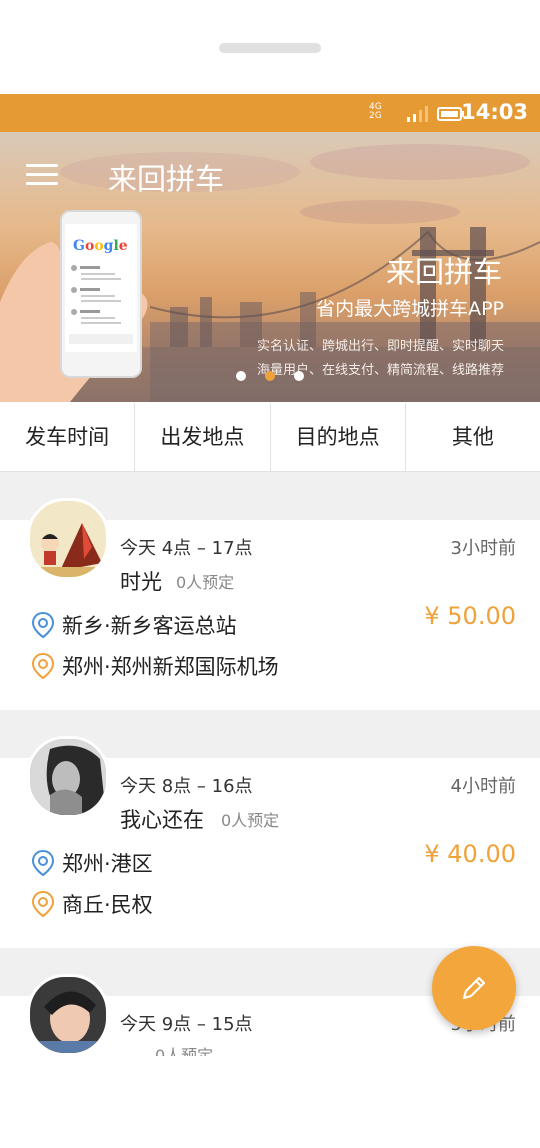 Image resolution: width=540 pixels, height=1148 pixels. What do you see at coordinates (443, 272) in the screenshot?
I see `promo-title: 来回拼车` at bounding box center [443, 272].